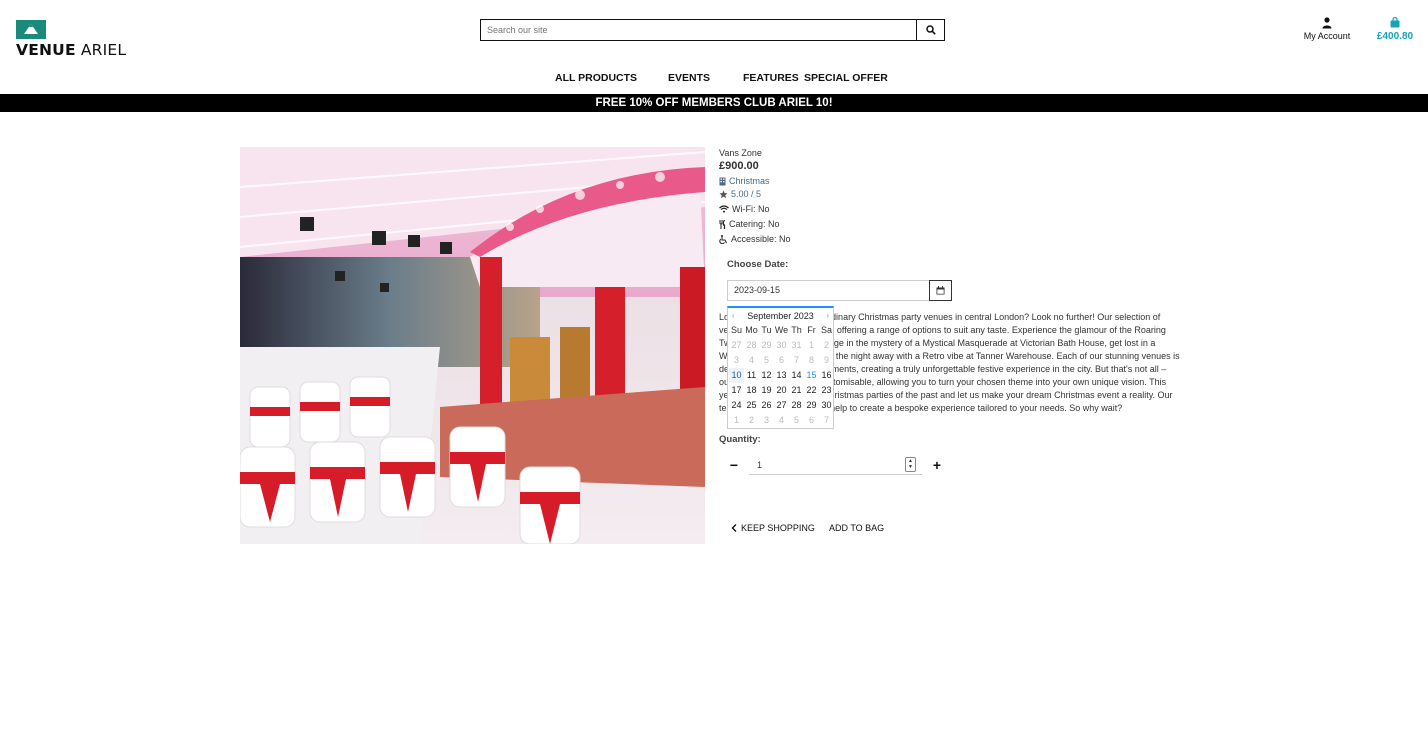 The height and width of the screenshot is (748, 1428). I want to click on nav-item-events: EVENTS, so click(689, 78).